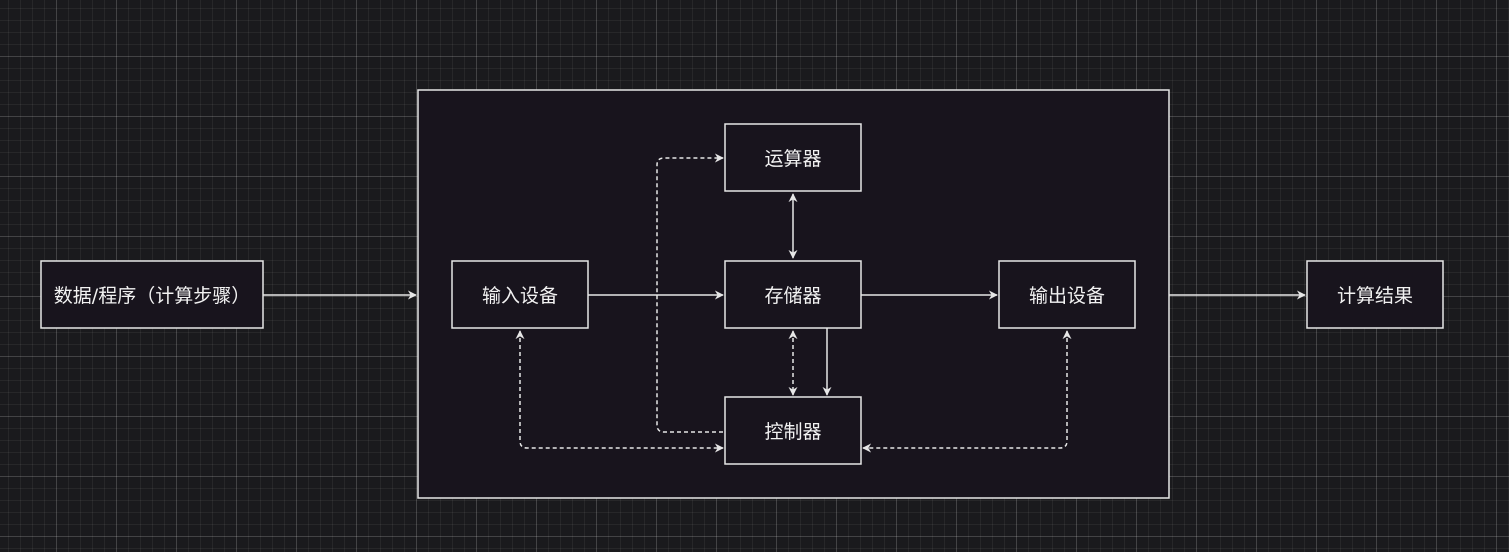  What do you see at coordinates (1375, 294) in the screenshot?
I see `result-node-box` at bounding box center [1375, 294].